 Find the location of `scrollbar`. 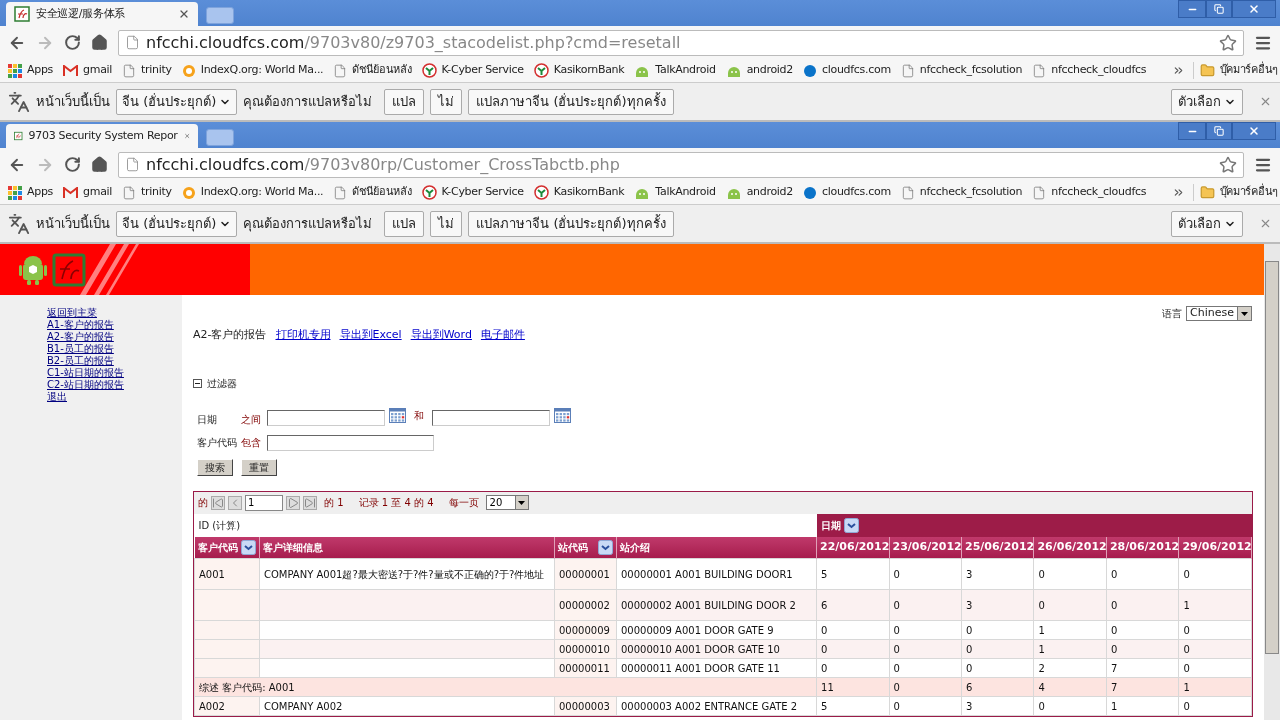

scrollbar is located at coordinates (1272, 482).